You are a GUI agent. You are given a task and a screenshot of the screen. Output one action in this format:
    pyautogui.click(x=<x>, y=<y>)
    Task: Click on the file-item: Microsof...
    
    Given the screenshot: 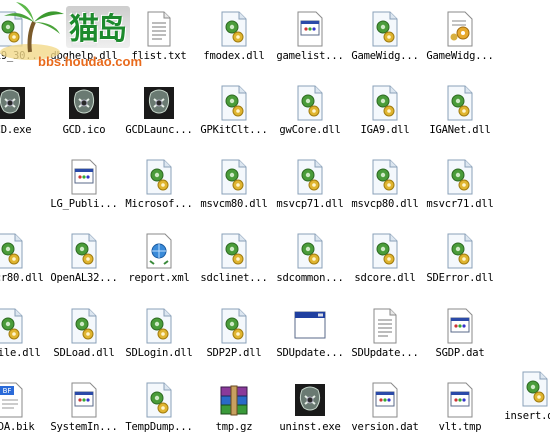 What is the action you would take?
    pyautogui.click(x=159, y=189)
    